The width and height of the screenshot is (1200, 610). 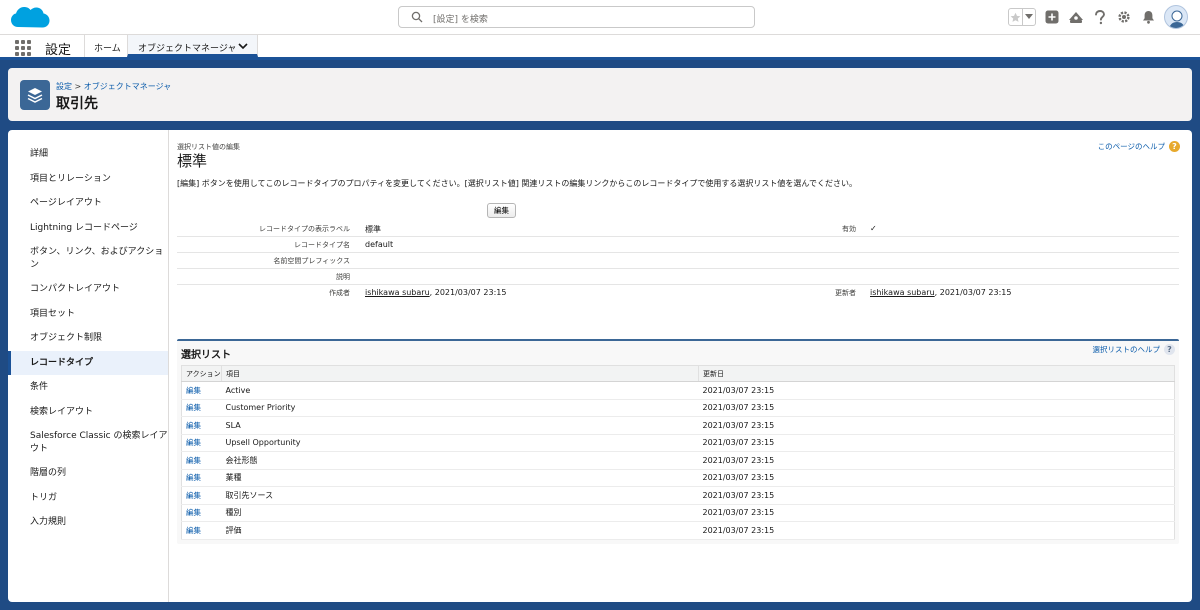 I want to click on table-row: 編集 Upsell Opportunity 2021/03/07 23:15, so click(x=678, y=443).